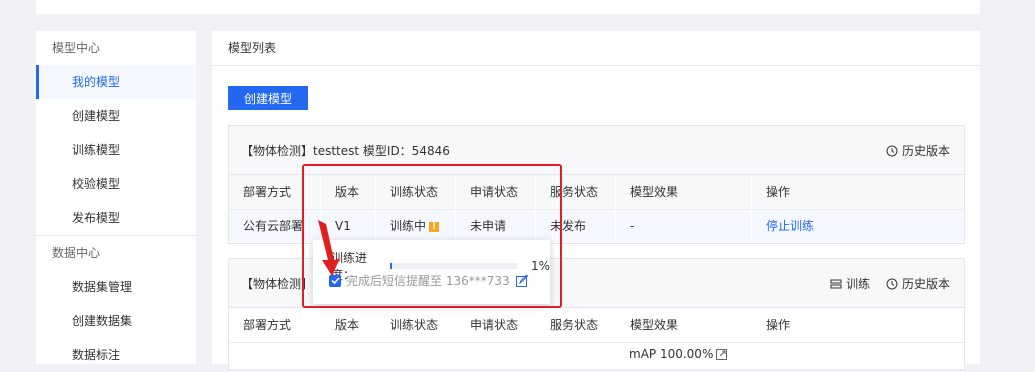 This screenshot has height=372, width=1035. Describe the element at coordinates (836, 284) in the screenshot. I see `train-icon` at that location.